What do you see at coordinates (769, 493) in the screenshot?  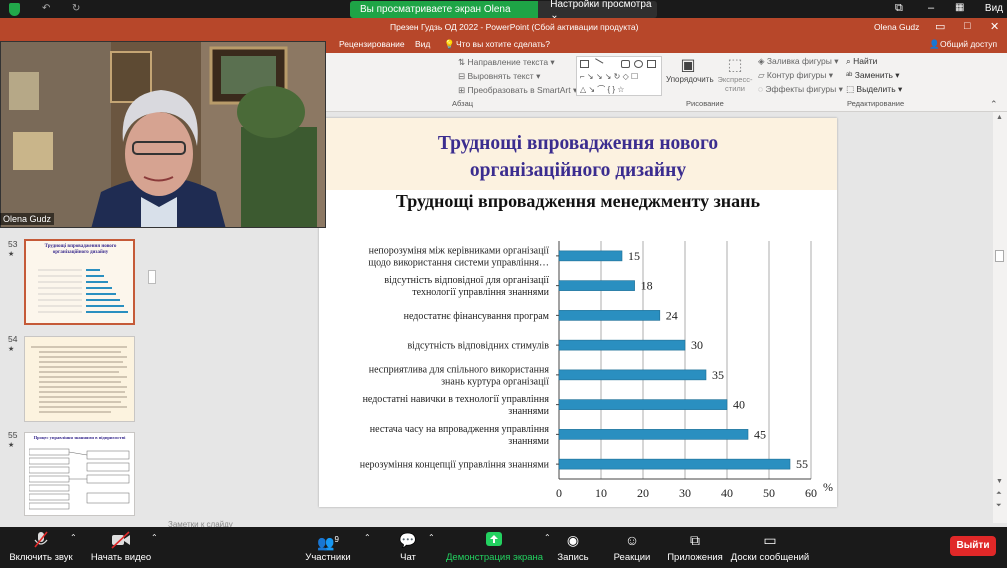 I see `x-tick-label: 50` at bounding box center [769, 493].